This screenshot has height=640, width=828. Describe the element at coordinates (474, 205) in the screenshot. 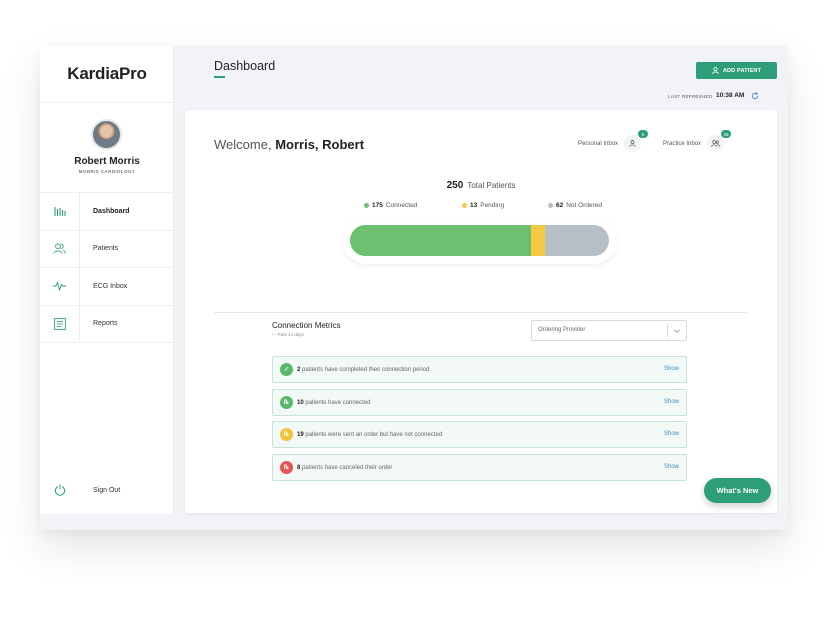

I see `pending-value: 13` at that location.